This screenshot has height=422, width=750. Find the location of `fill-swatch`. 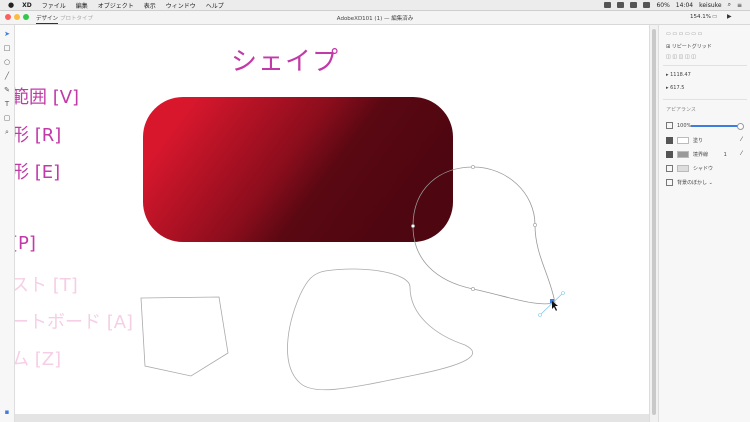

fill-swatch is located at coordinates (683, 140).